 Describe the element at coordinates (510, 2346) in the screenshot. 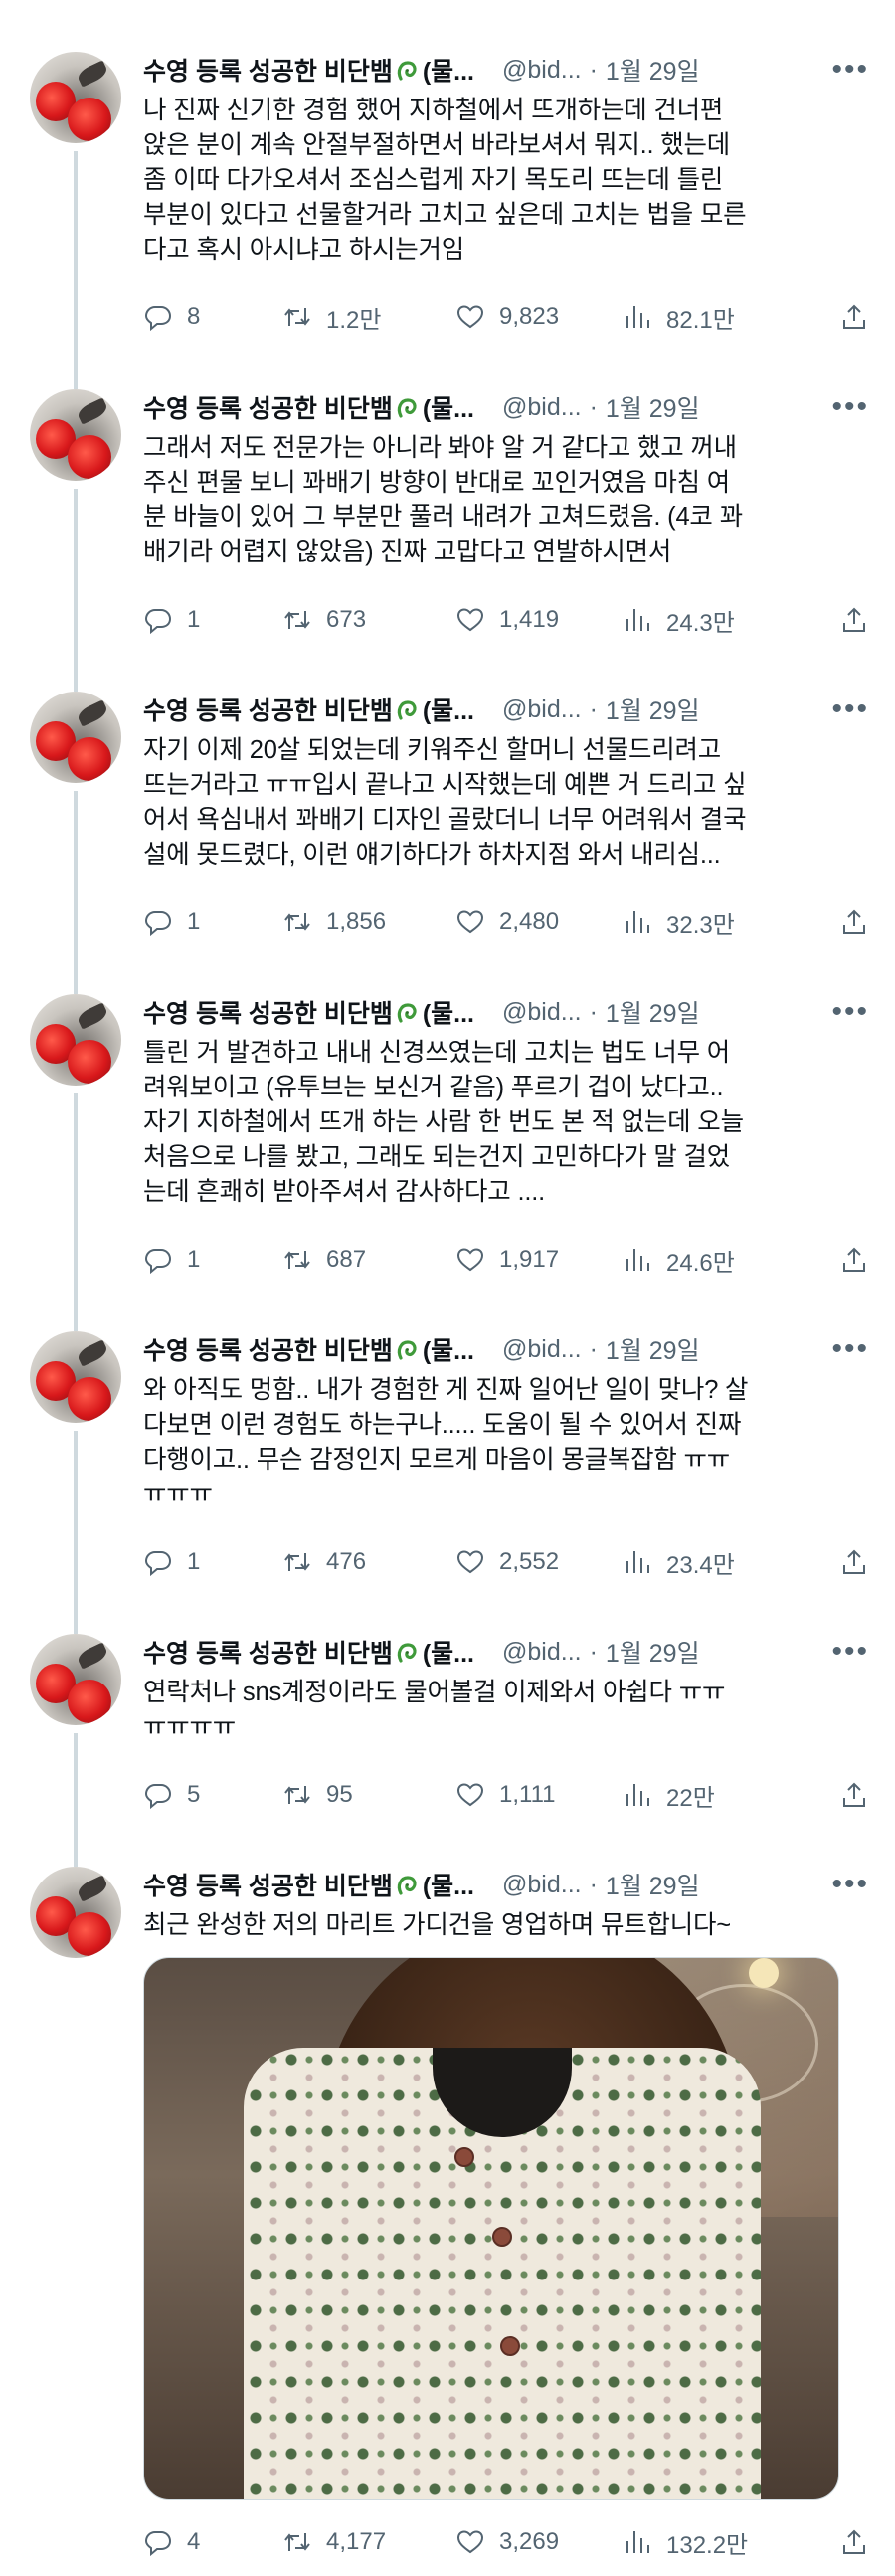

I see `cardigan-button` at that location.